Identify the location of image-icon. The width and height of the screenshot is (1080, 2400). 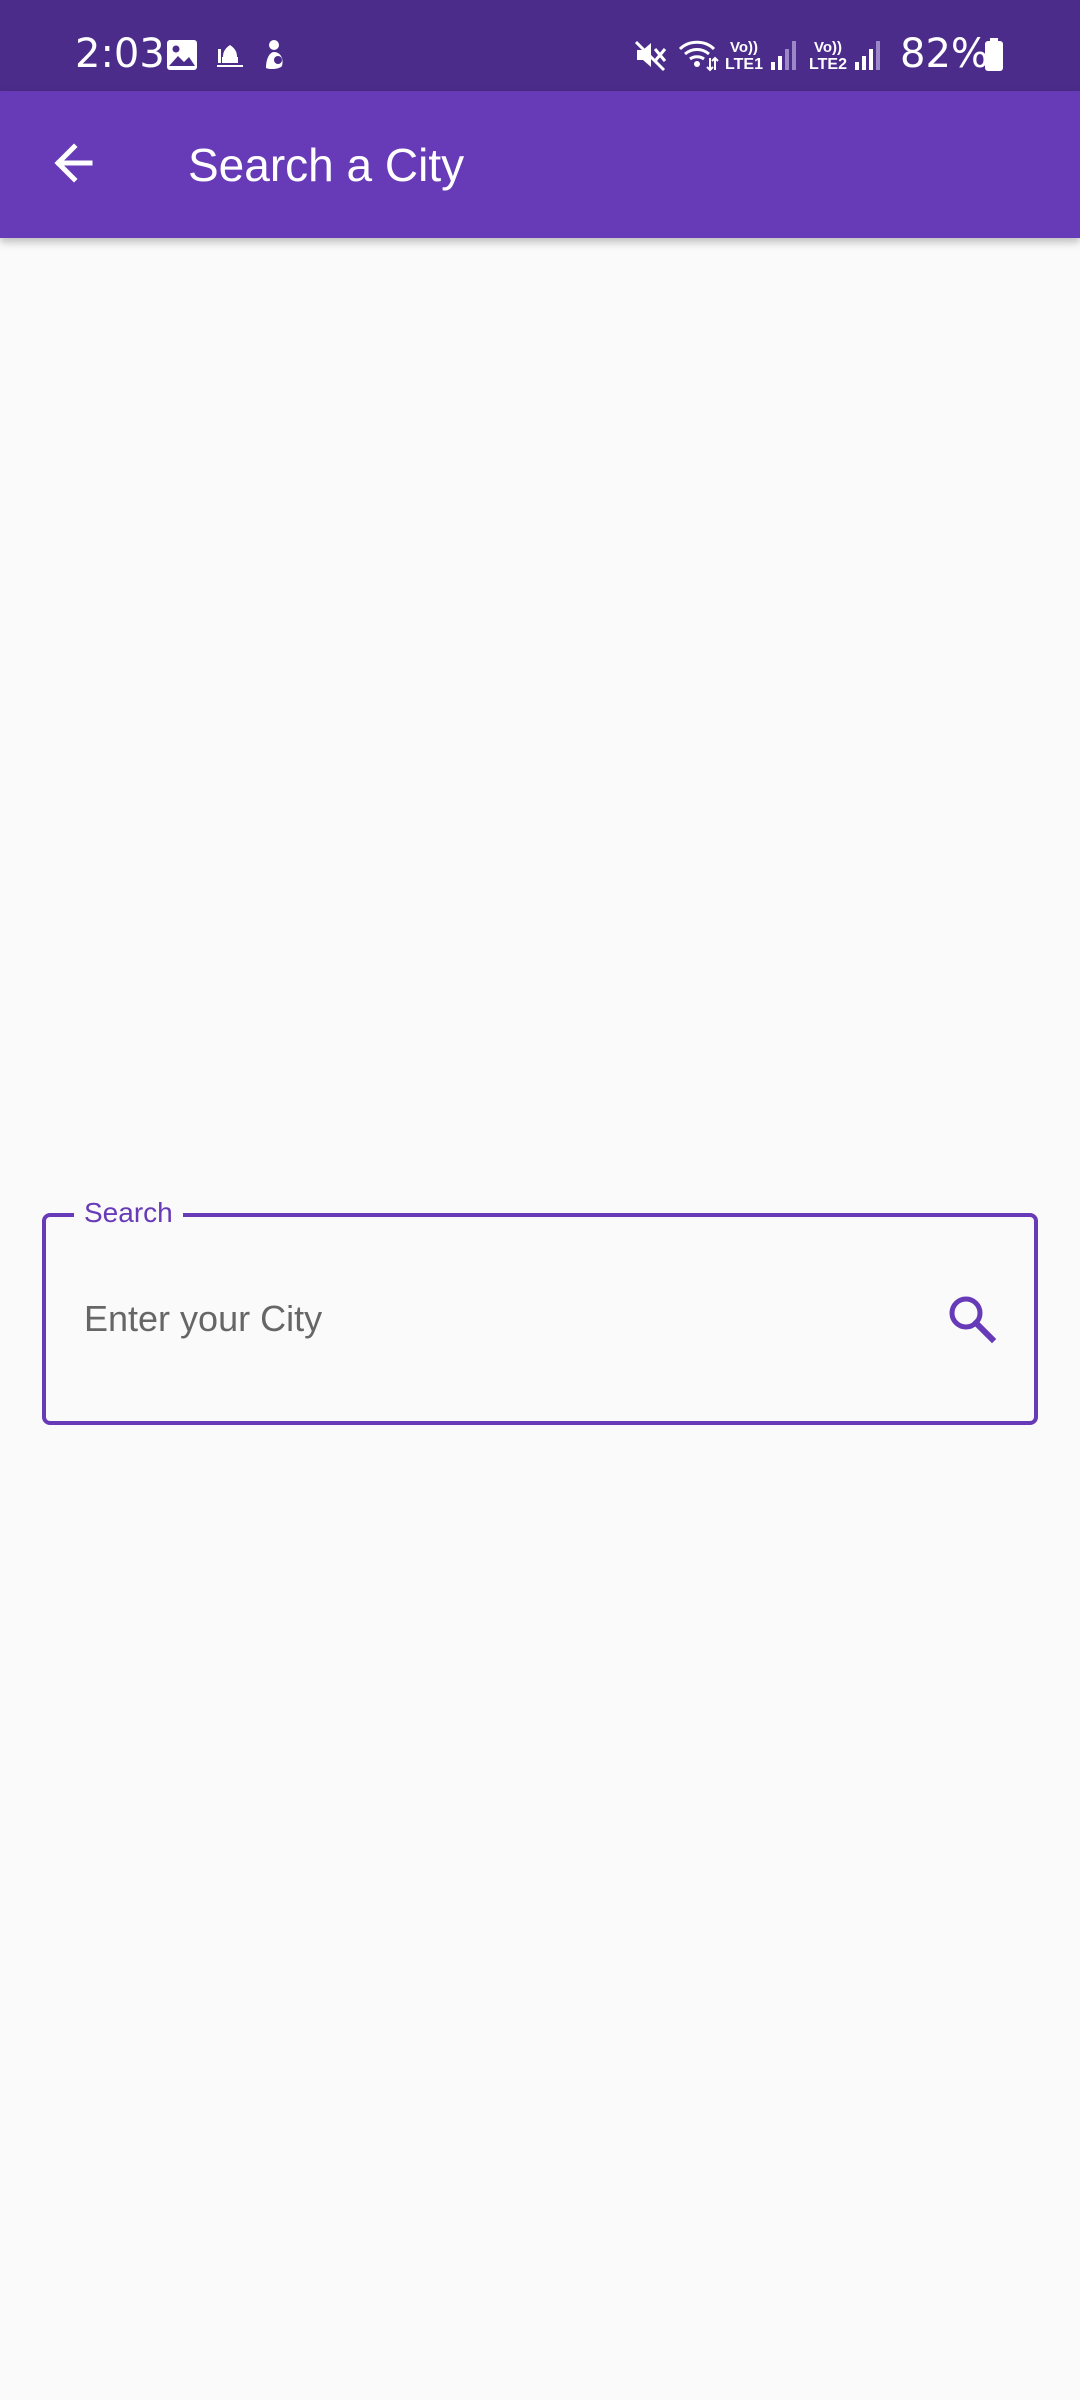
(182, 55).